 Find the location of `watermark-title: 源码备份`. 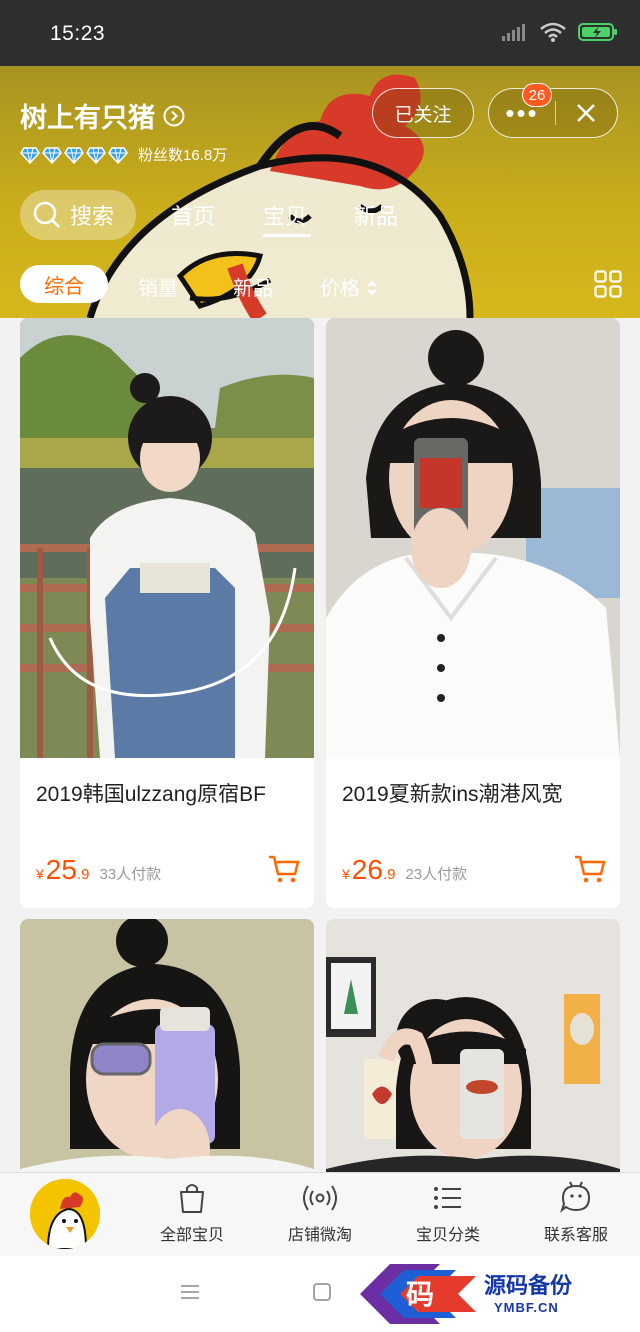

watermark-title: 源码备份 is located at coordinates (528, 1286).